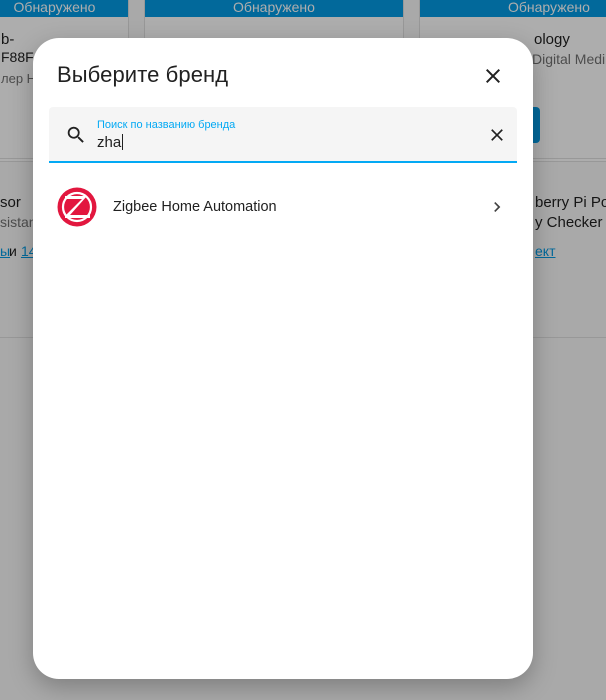 This screenshot has height=700, width=606. I want to click on search-icon, so click(75, 134).